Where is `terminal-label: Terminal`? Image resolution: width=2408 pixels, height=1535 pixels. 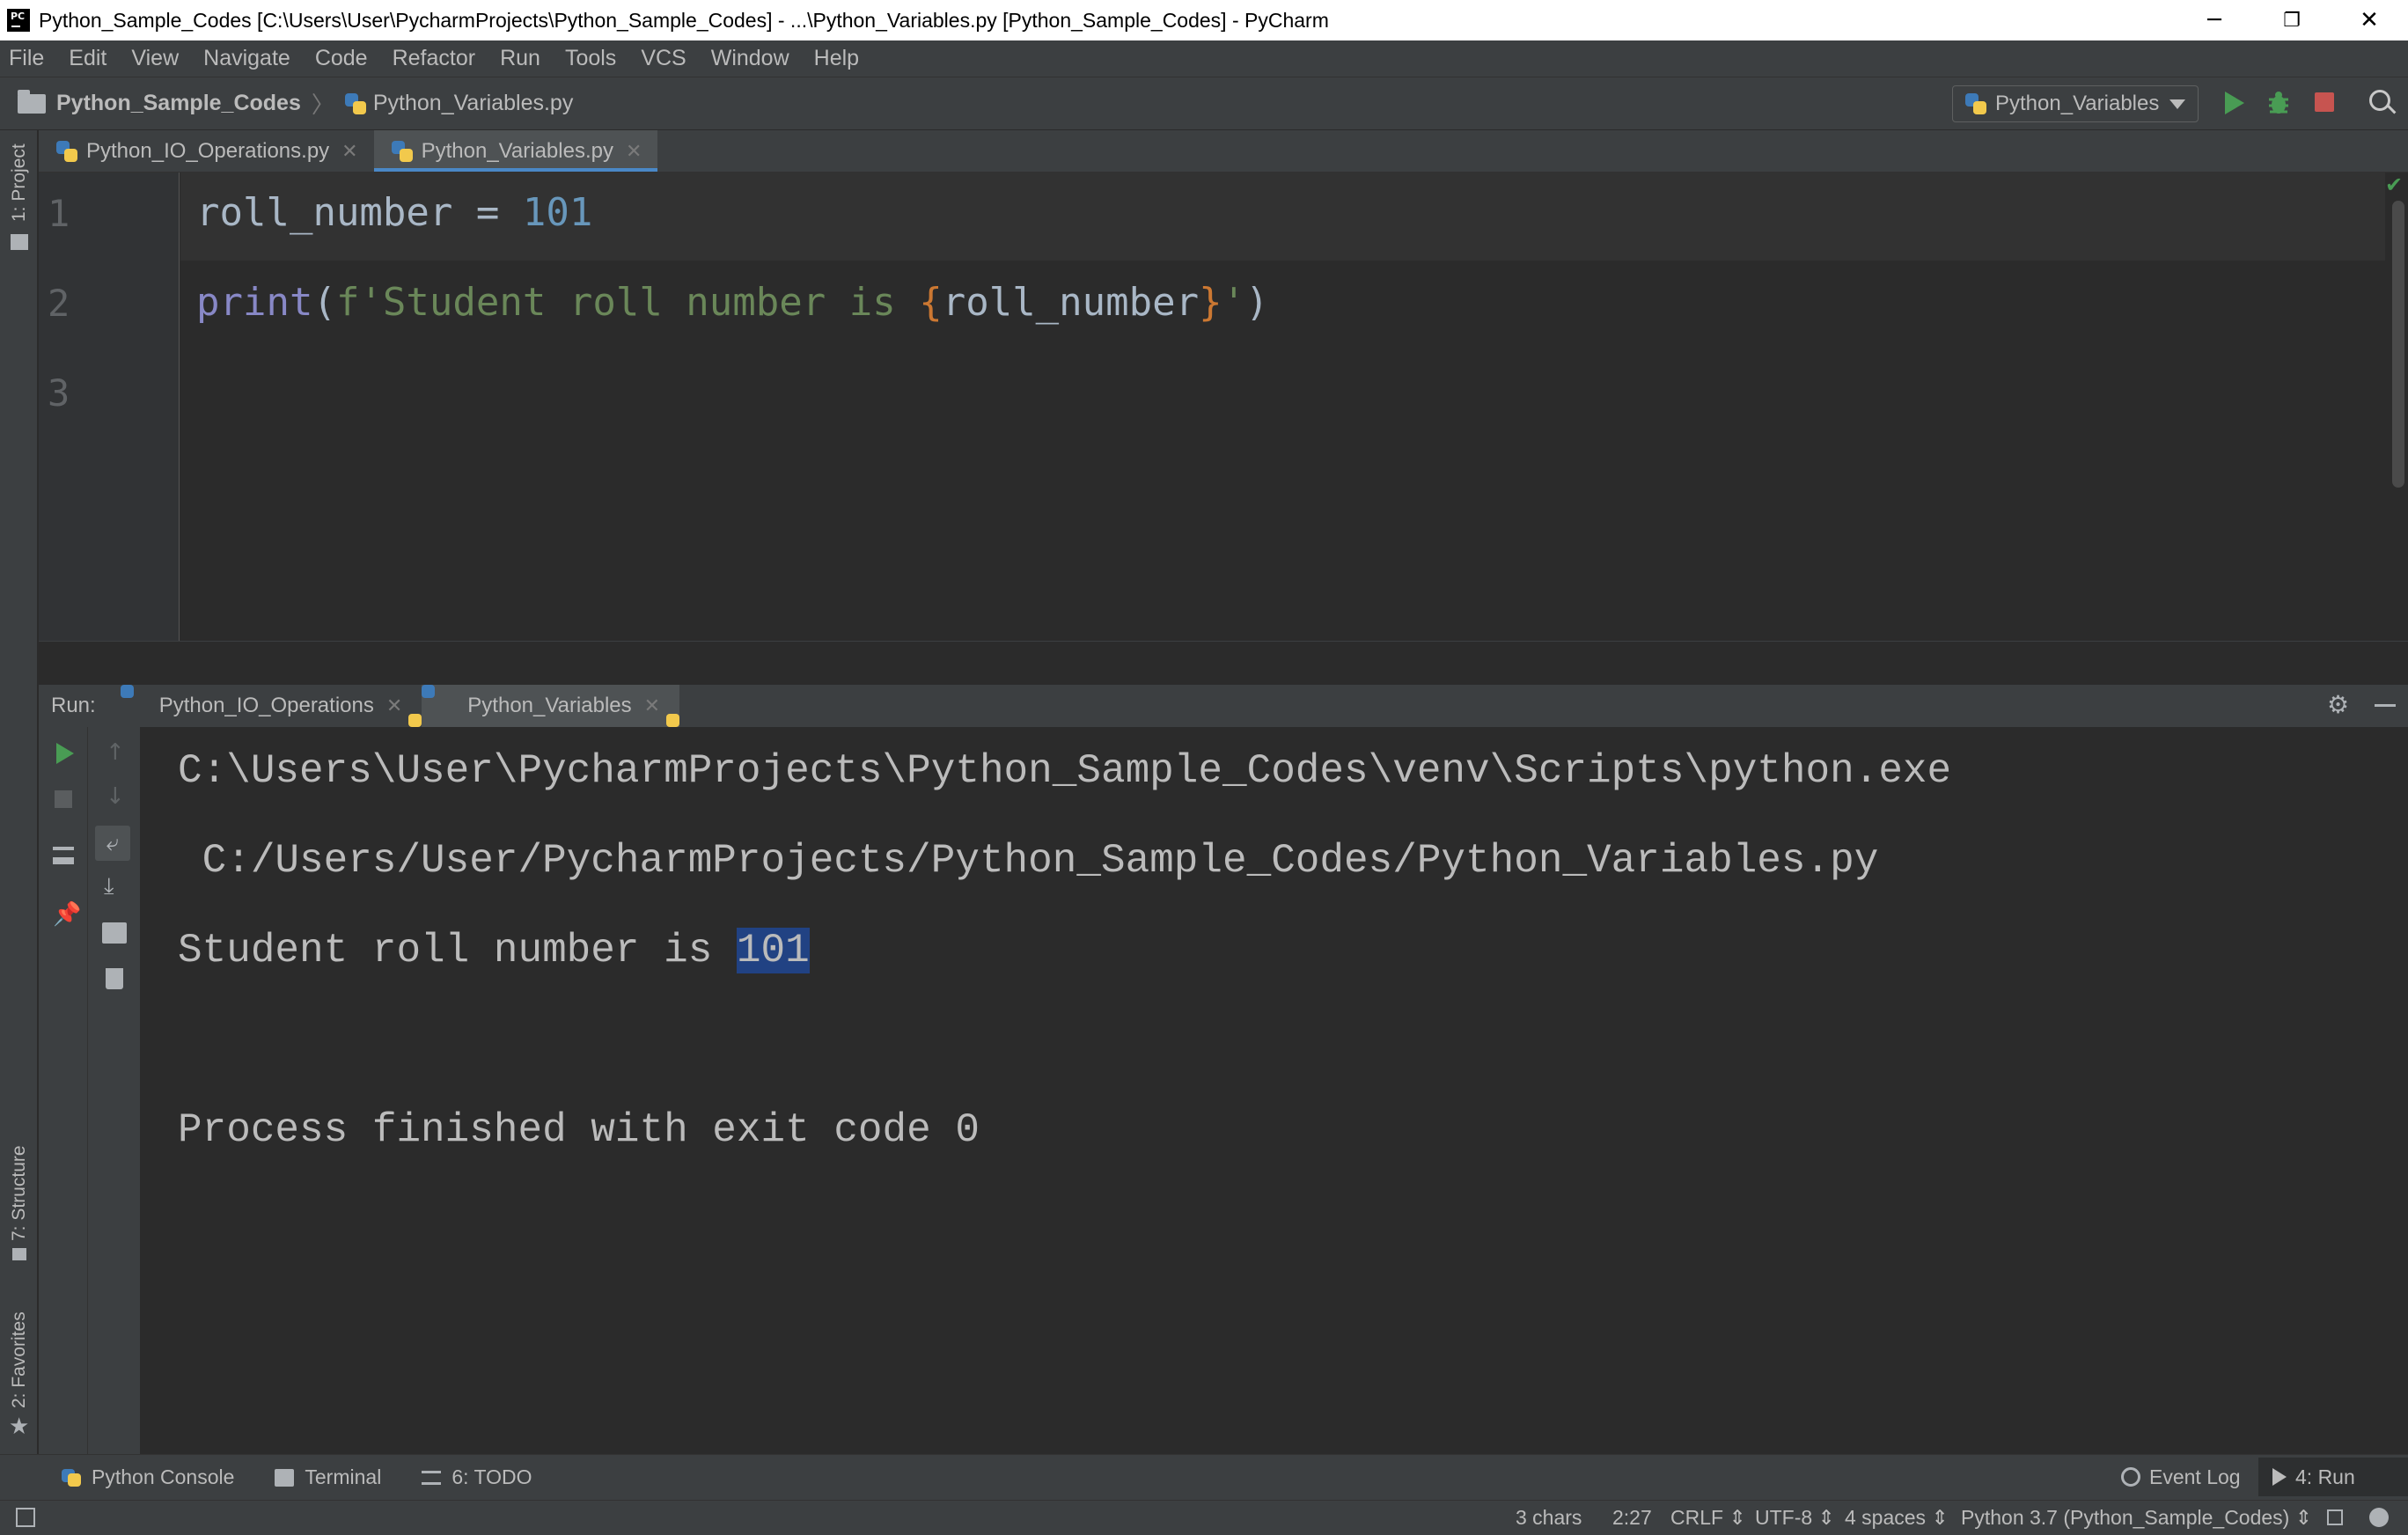 terminal-label: Terminal is located at coordinates (343, 1476).